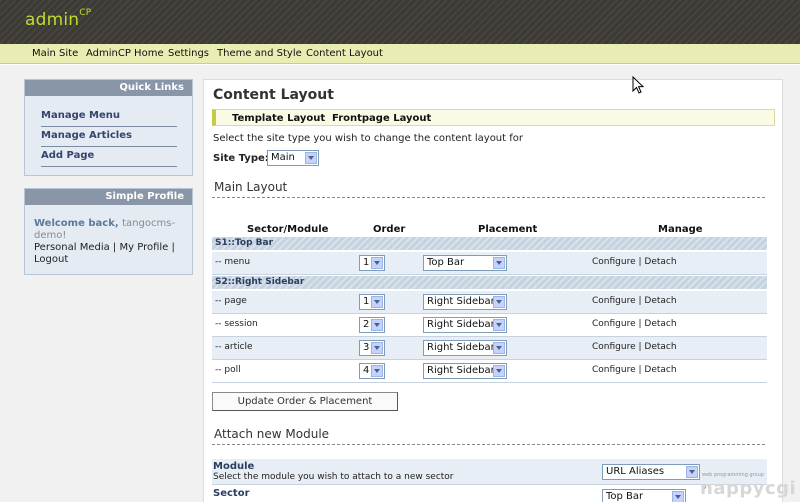  Describe the element at coordinates (231, 301) in the screenshot. I see `module-name: -- page` at that location.